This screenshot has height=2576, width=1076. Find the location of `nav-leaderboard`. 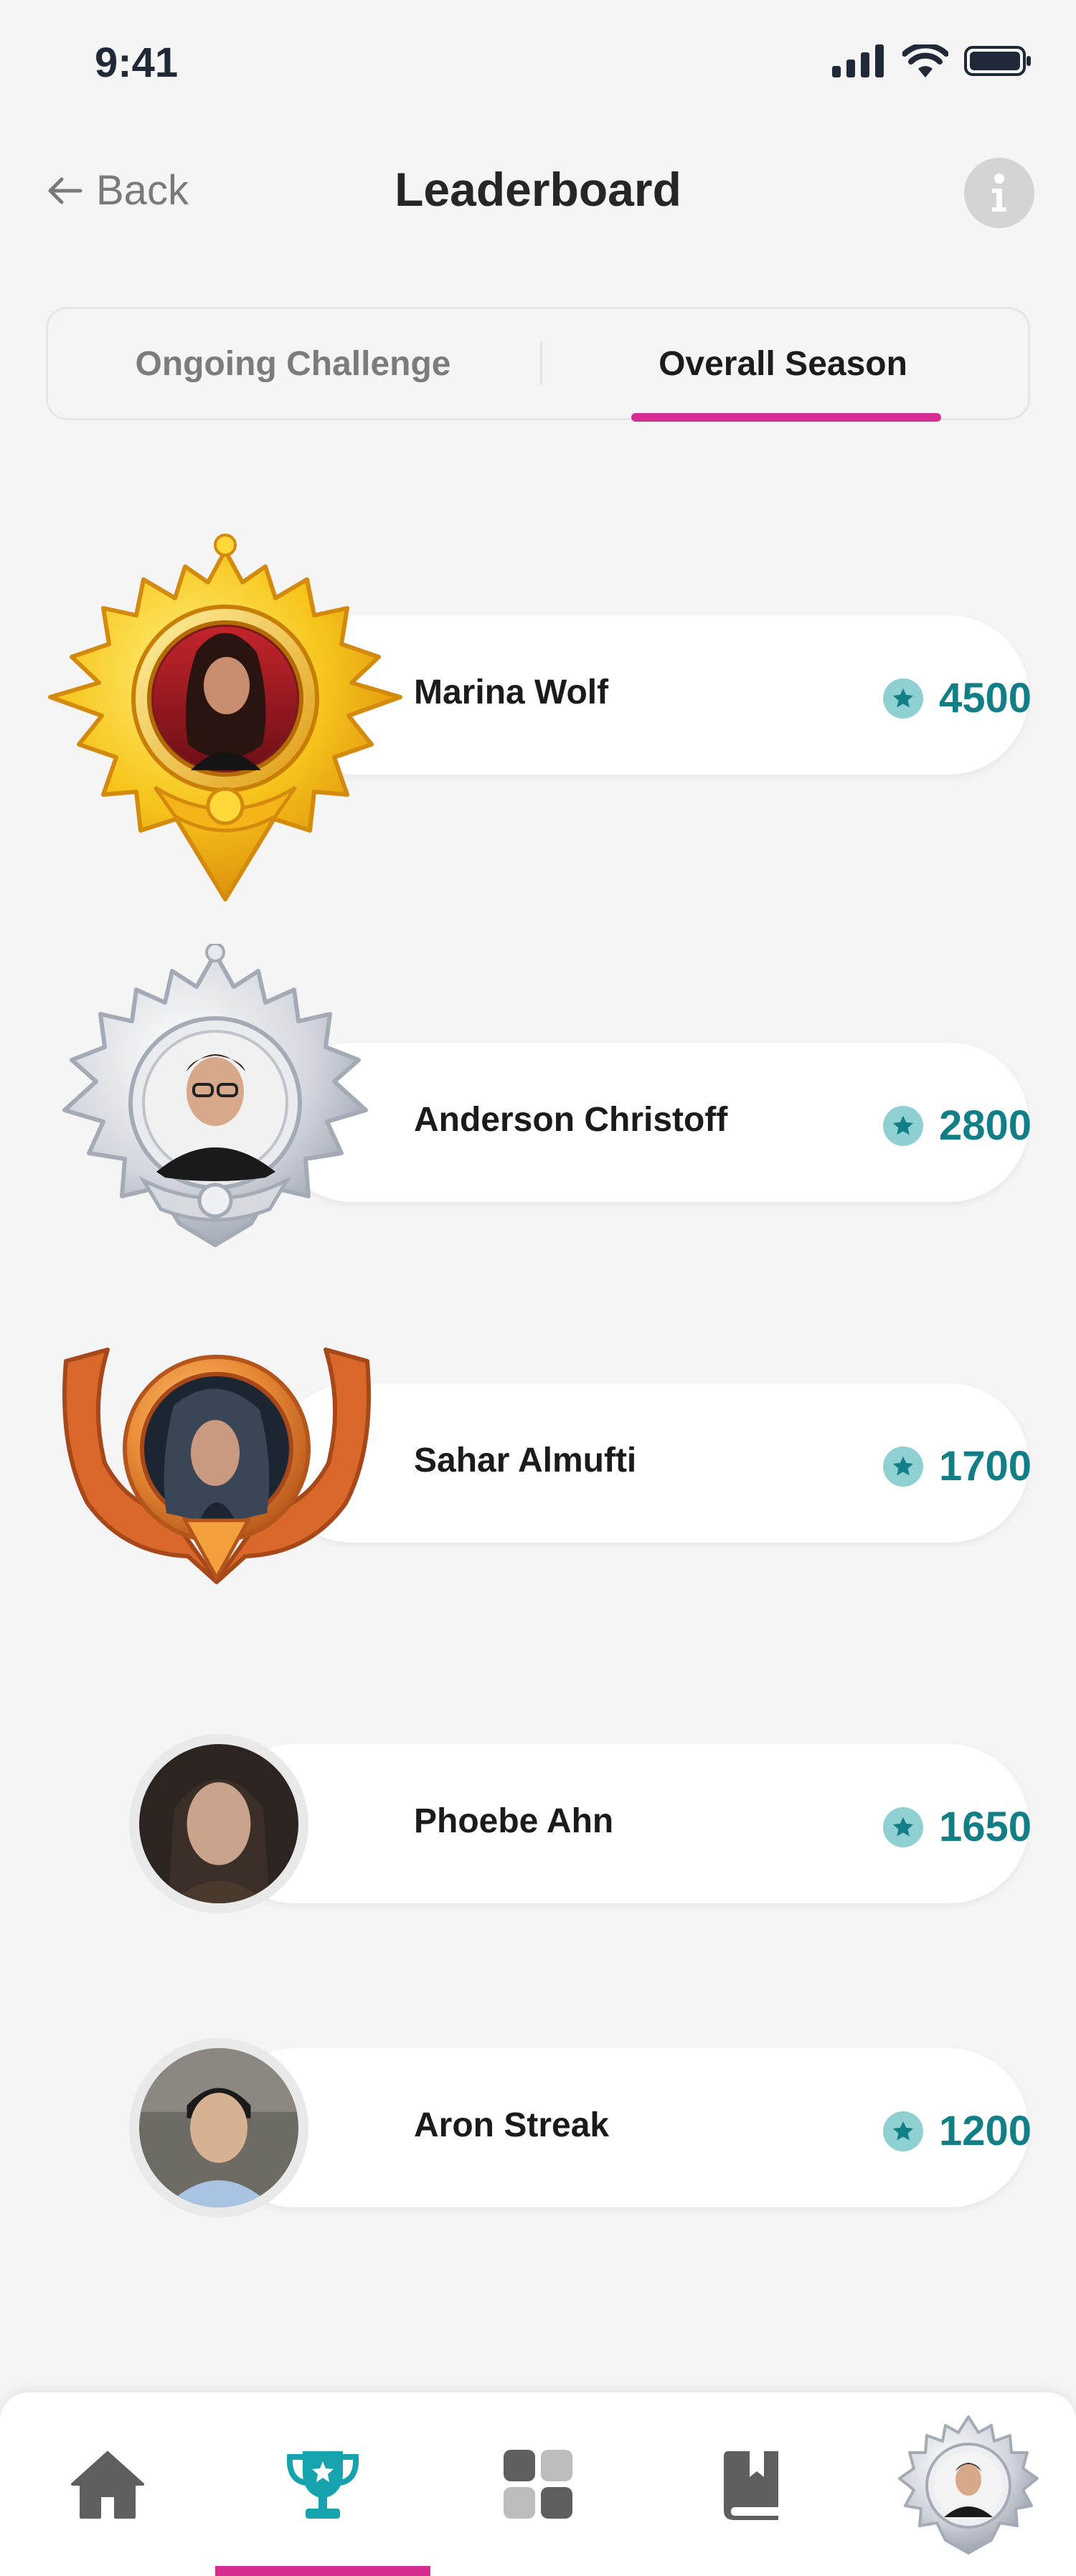

nav-leaderboard is located at coordinates (322, 2484).